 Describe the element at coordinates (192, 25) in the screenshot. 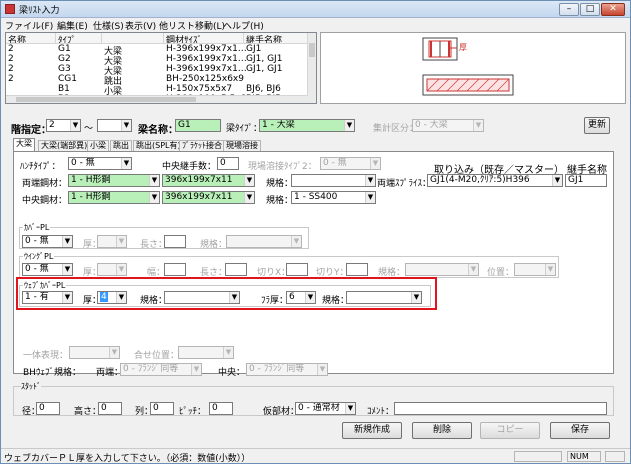

I see `menu-list-move: 他リスト移動(L)` at that location.